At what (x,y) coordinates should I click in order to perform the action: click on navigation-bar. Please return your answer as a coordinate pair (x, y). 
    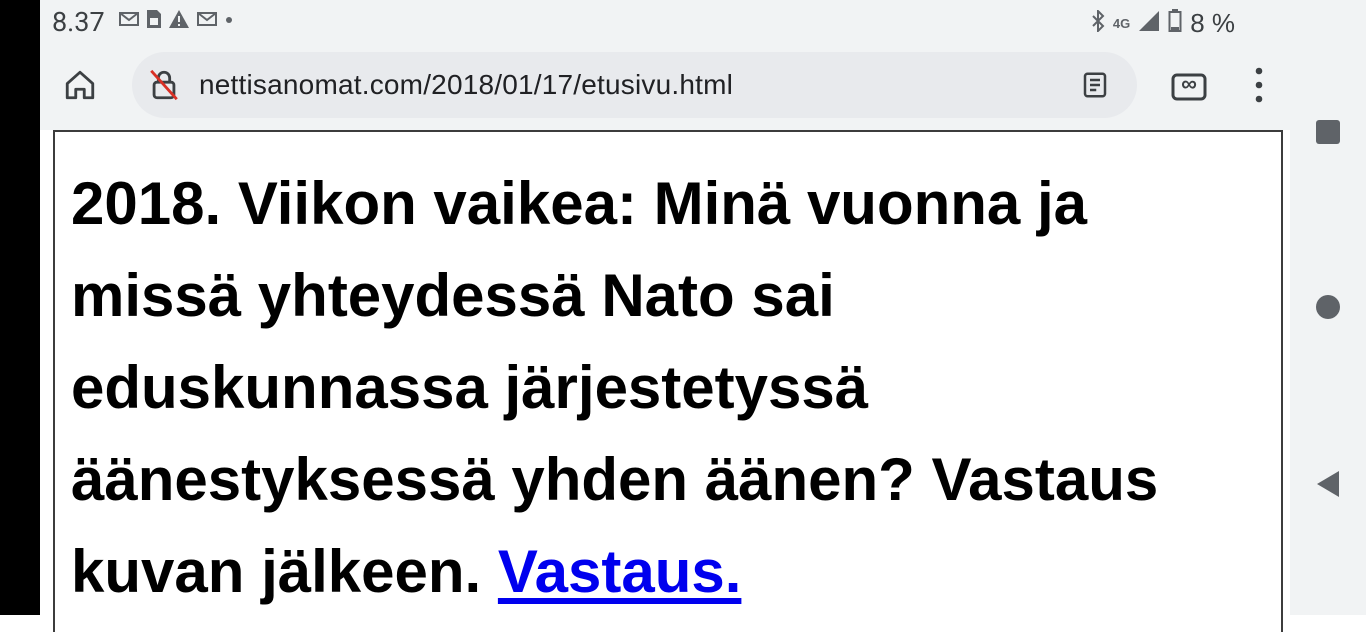
    Looking at the image, I should click on (1328, 307).